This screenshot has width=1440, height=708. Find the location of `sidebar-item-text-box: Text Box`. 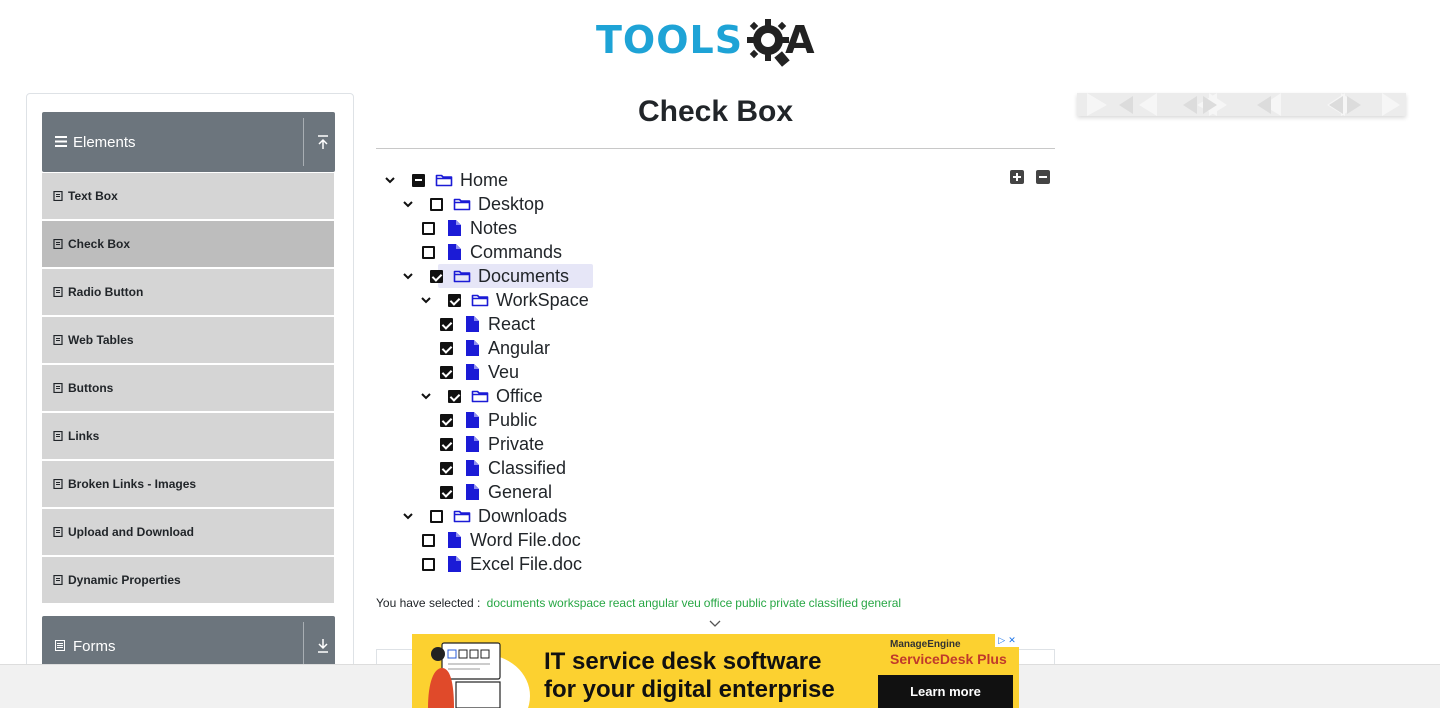

sidebar-item-text-box: Text Box is located at coordinates (188, 196).